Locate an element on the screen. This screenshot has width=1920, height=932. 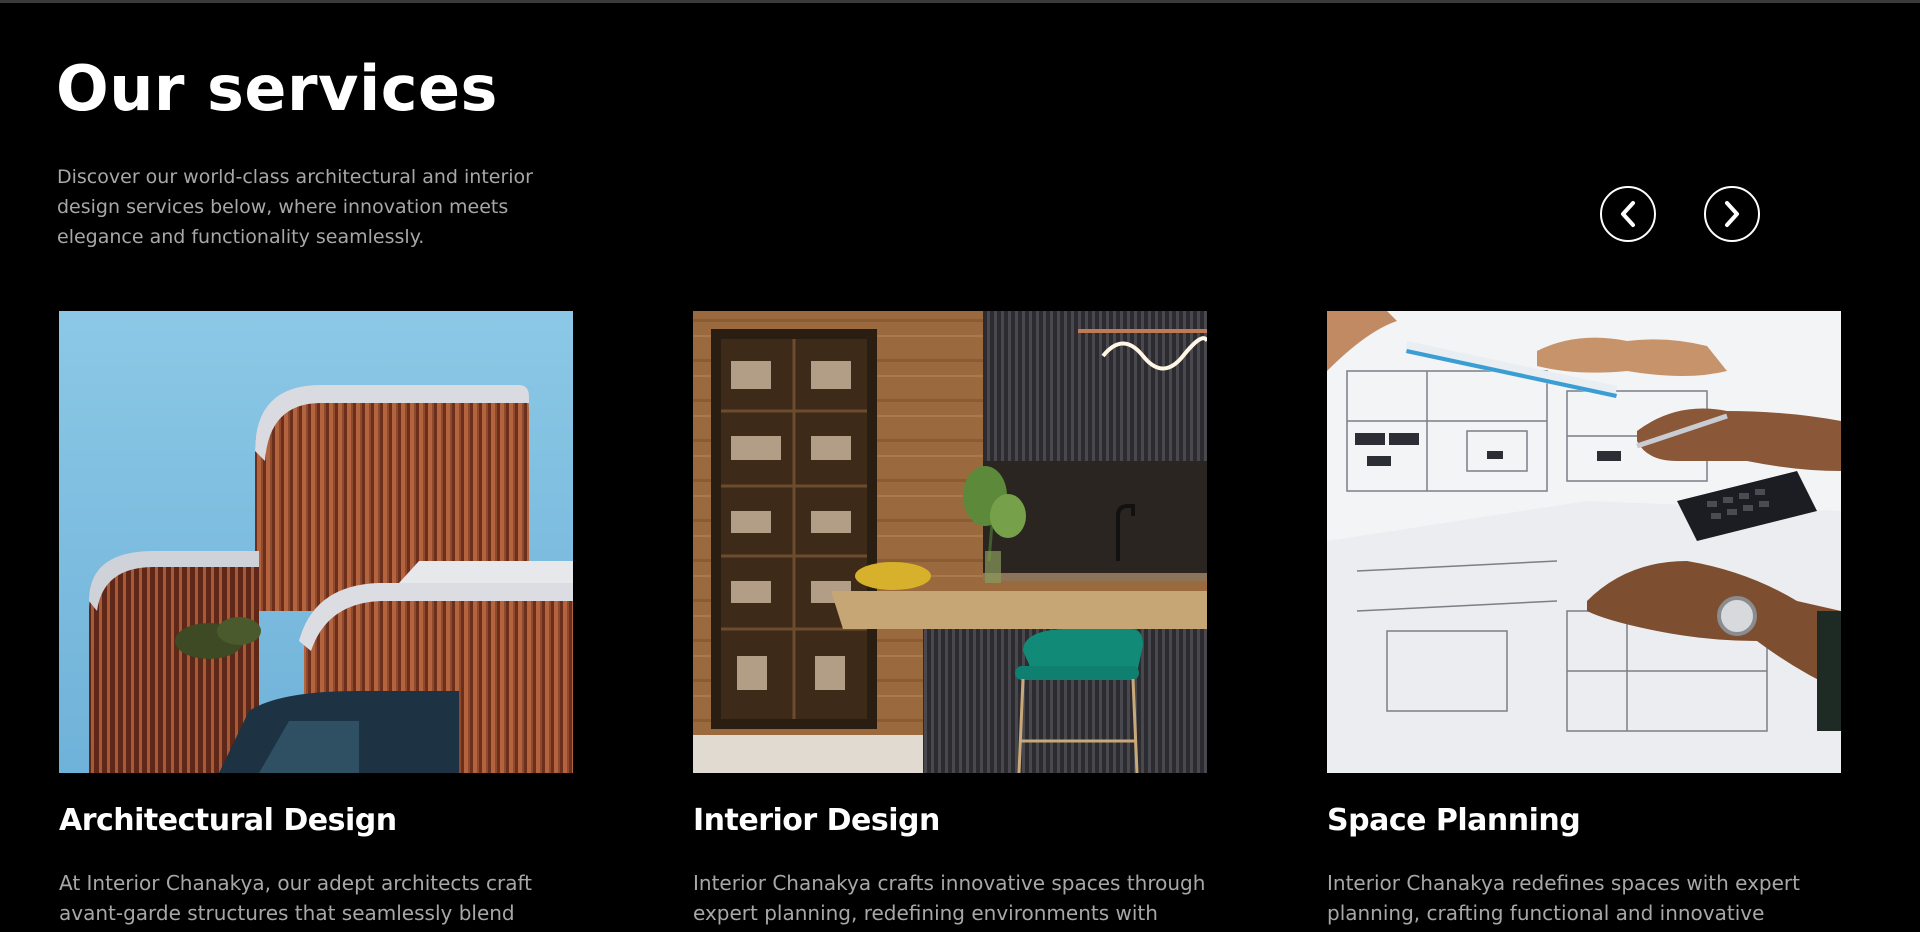
kitchen-interior-image is located at coordinates (950, 542).